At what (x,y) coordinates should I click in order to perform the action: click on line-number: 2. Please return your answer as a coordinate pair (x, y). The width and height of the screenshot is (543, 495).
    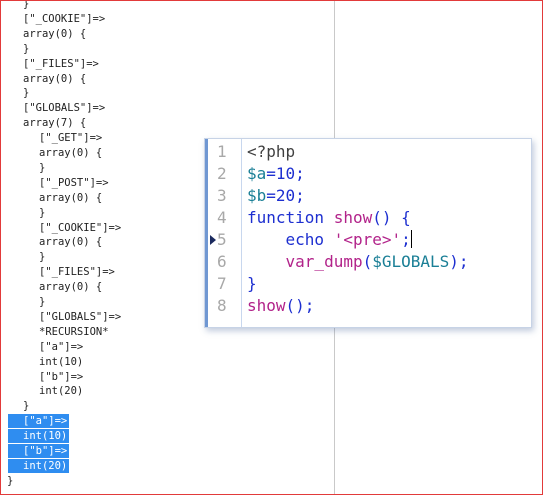
    Looking at the image, I should click on (222, 173).